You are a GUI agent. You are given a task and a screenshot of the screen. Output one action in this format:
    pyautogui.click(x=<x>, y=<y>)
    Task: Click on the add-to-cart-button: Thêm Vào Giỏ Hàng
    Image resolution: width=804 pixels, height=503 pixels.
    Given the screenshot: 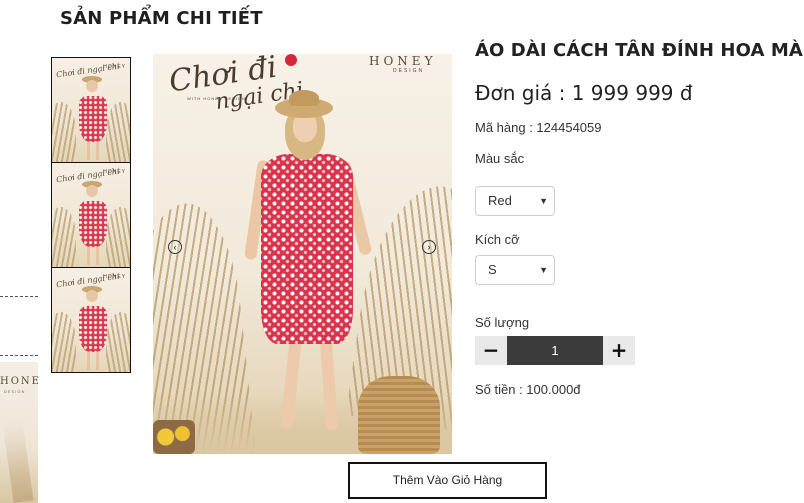 What is the action you would take?
    pyautogui.click(x=447, y=480)
    